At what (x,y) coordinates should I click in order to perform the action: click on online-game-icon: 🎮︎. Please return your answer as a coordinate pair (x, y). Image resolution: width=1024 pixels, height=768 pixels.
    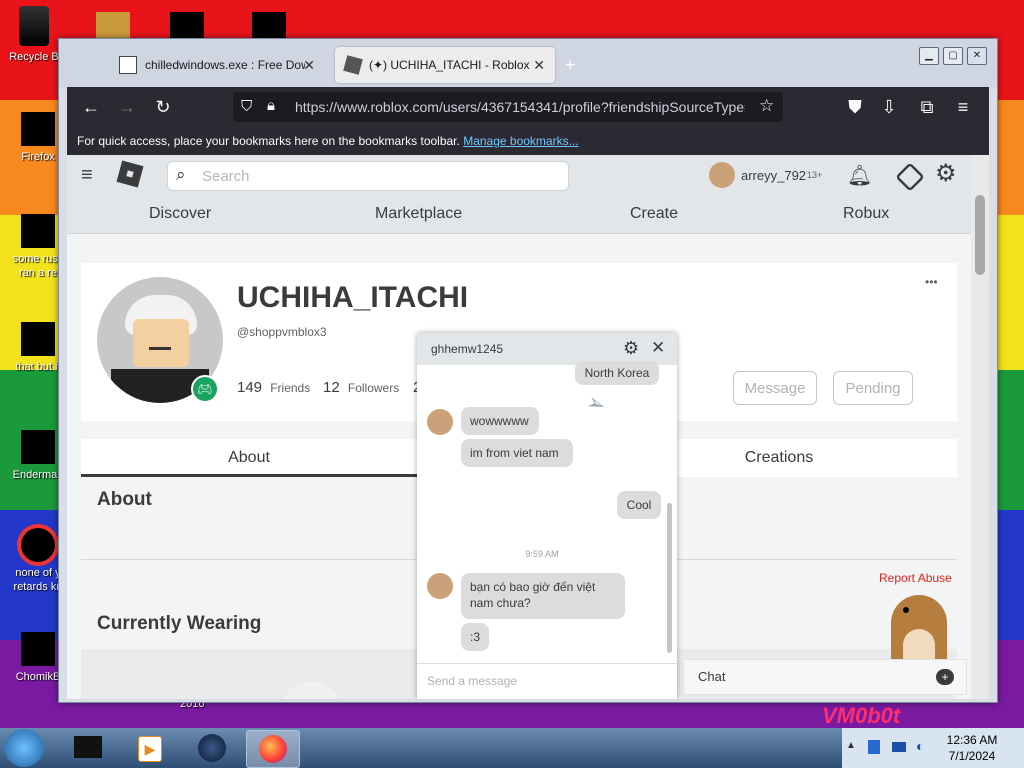
    Looking at the image, I should click on (205, 389).